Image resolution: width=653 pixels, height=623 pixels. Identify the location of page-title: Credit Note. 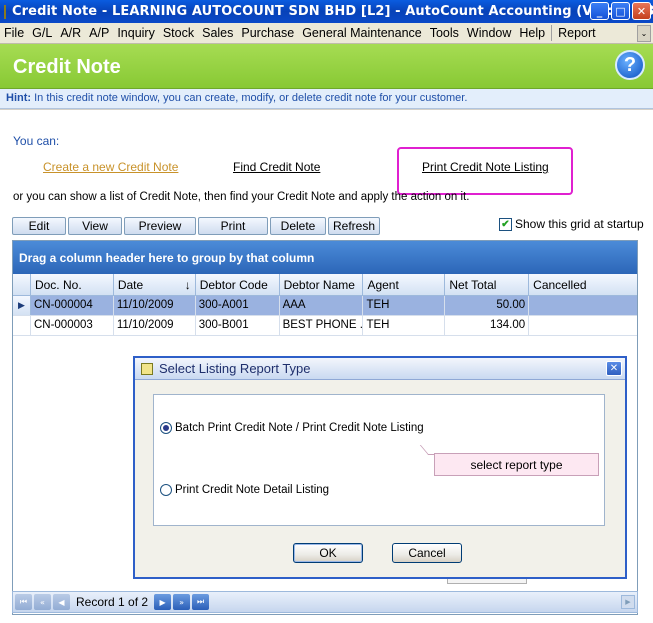
(67, 67).